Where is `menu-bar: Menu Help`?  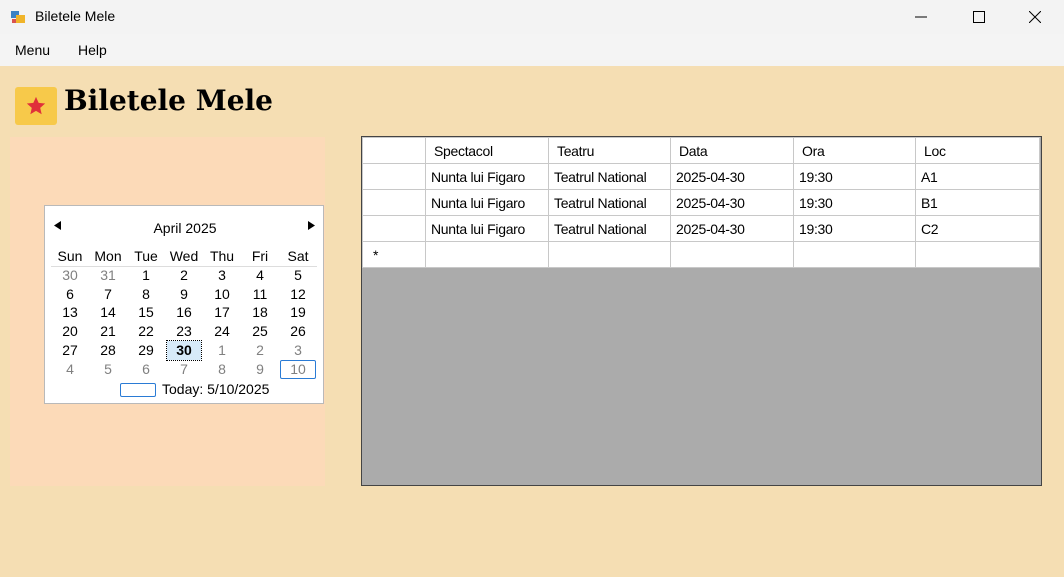 menu-bar: Menu Help is located at coordinates (532, 50).